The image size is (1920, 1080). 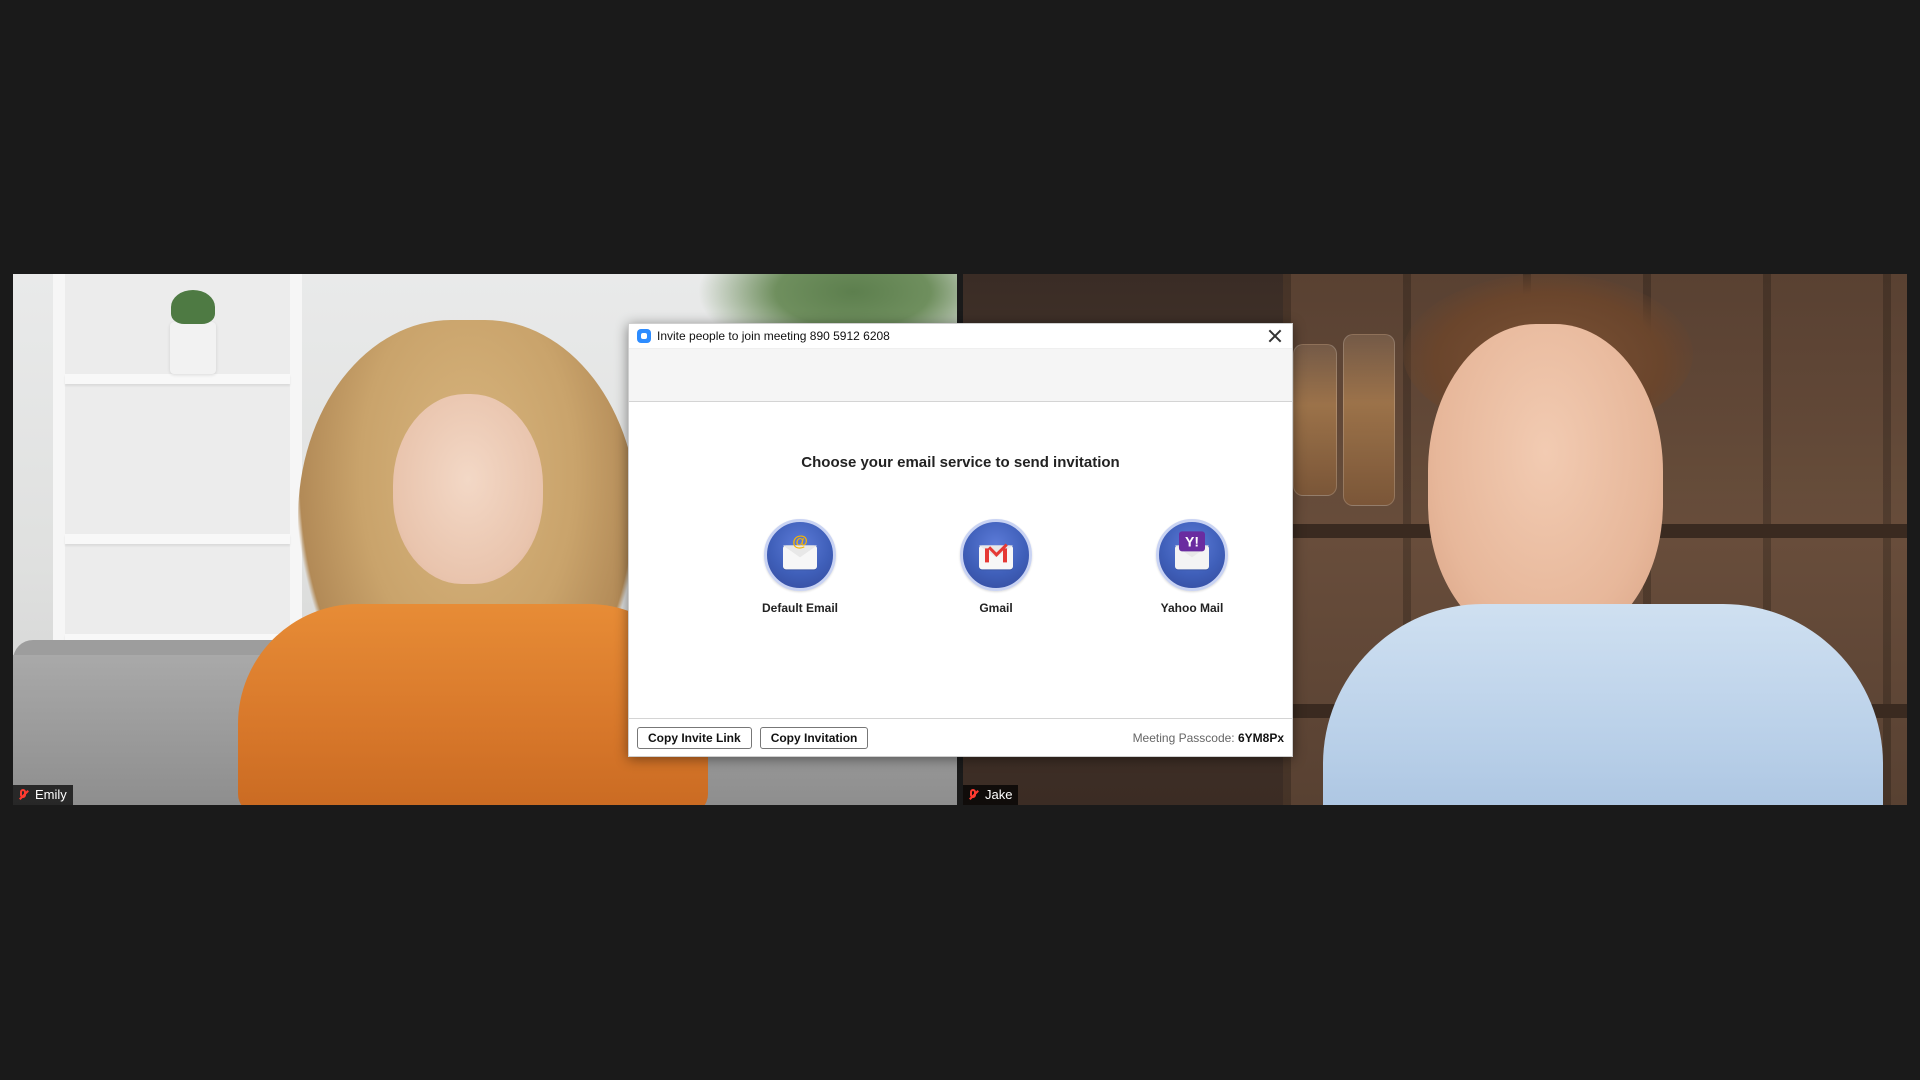 I want to click on gmail-glyph, so click(x=996, y=553).